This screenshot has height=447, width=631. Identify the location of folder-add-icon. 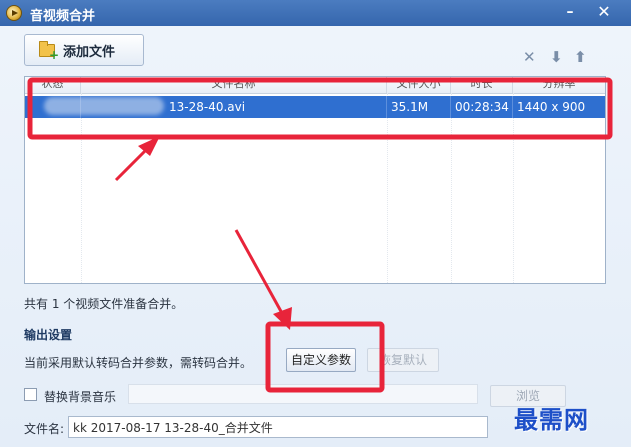
(49, 51).